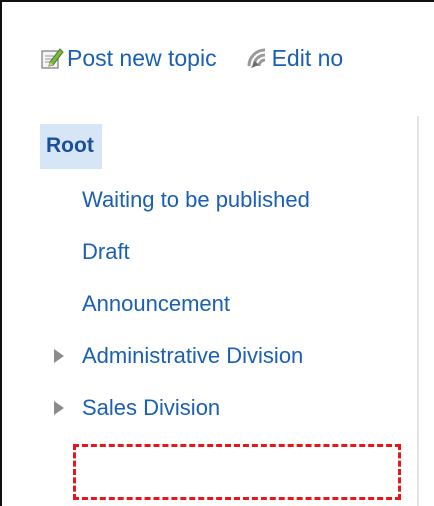 This screenshot has width=434, height=506. Describe the element at coordinates (151, 407) in the screenshot. I see `tree-item-label: Sales Division` at that location.